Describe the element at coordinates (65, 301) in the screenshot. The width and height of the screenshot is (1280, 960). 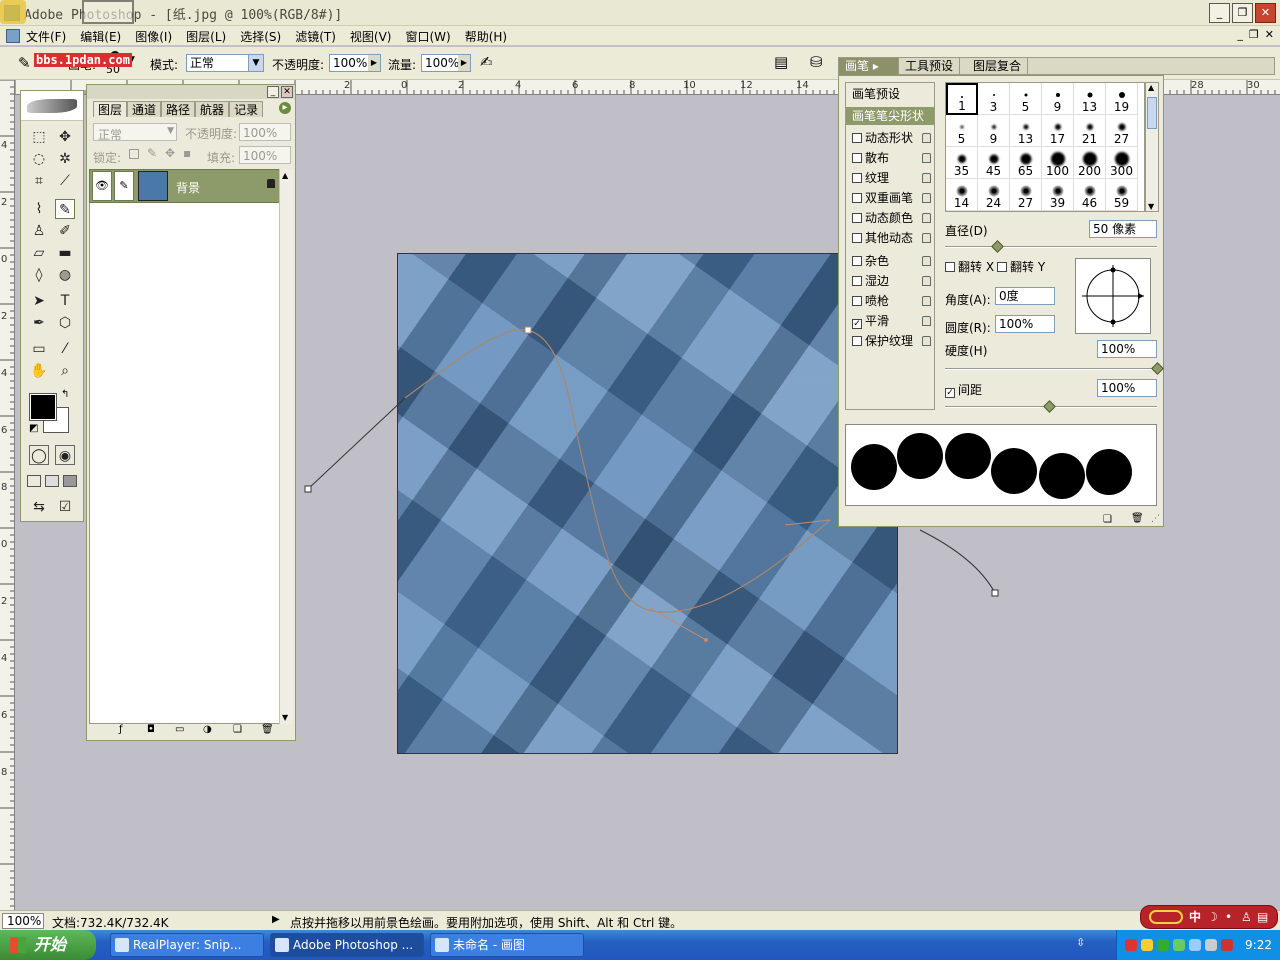
I see `type-tool-icon: T` at that location.